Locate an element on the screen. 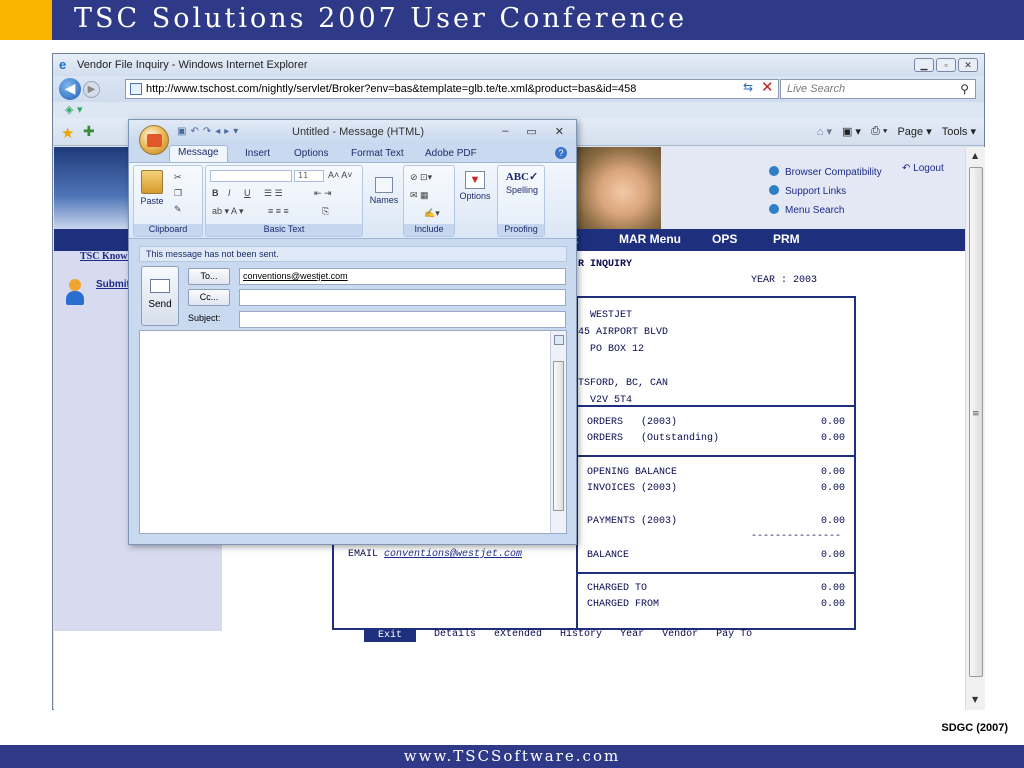  inquiry-title: R INQUIRY is located at coordinates (605, 264).